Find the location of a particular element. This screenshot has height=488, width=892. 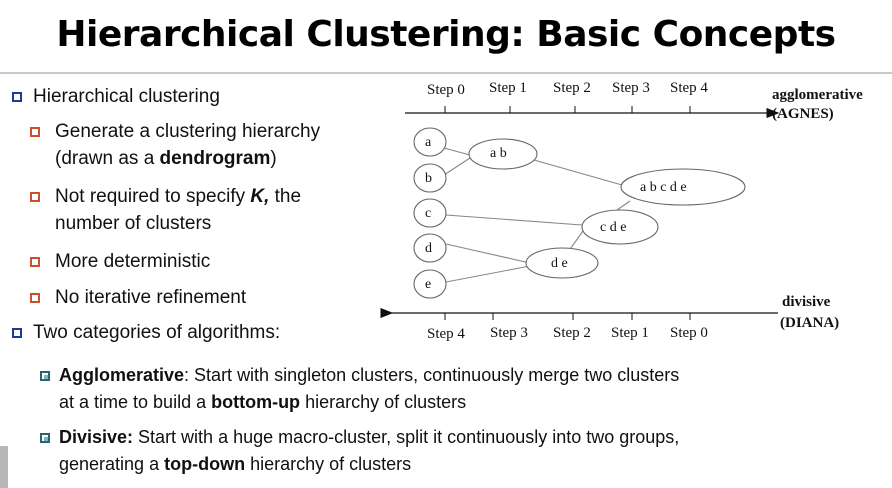

node-ab-label: a b is located at coordinates (498, 153).